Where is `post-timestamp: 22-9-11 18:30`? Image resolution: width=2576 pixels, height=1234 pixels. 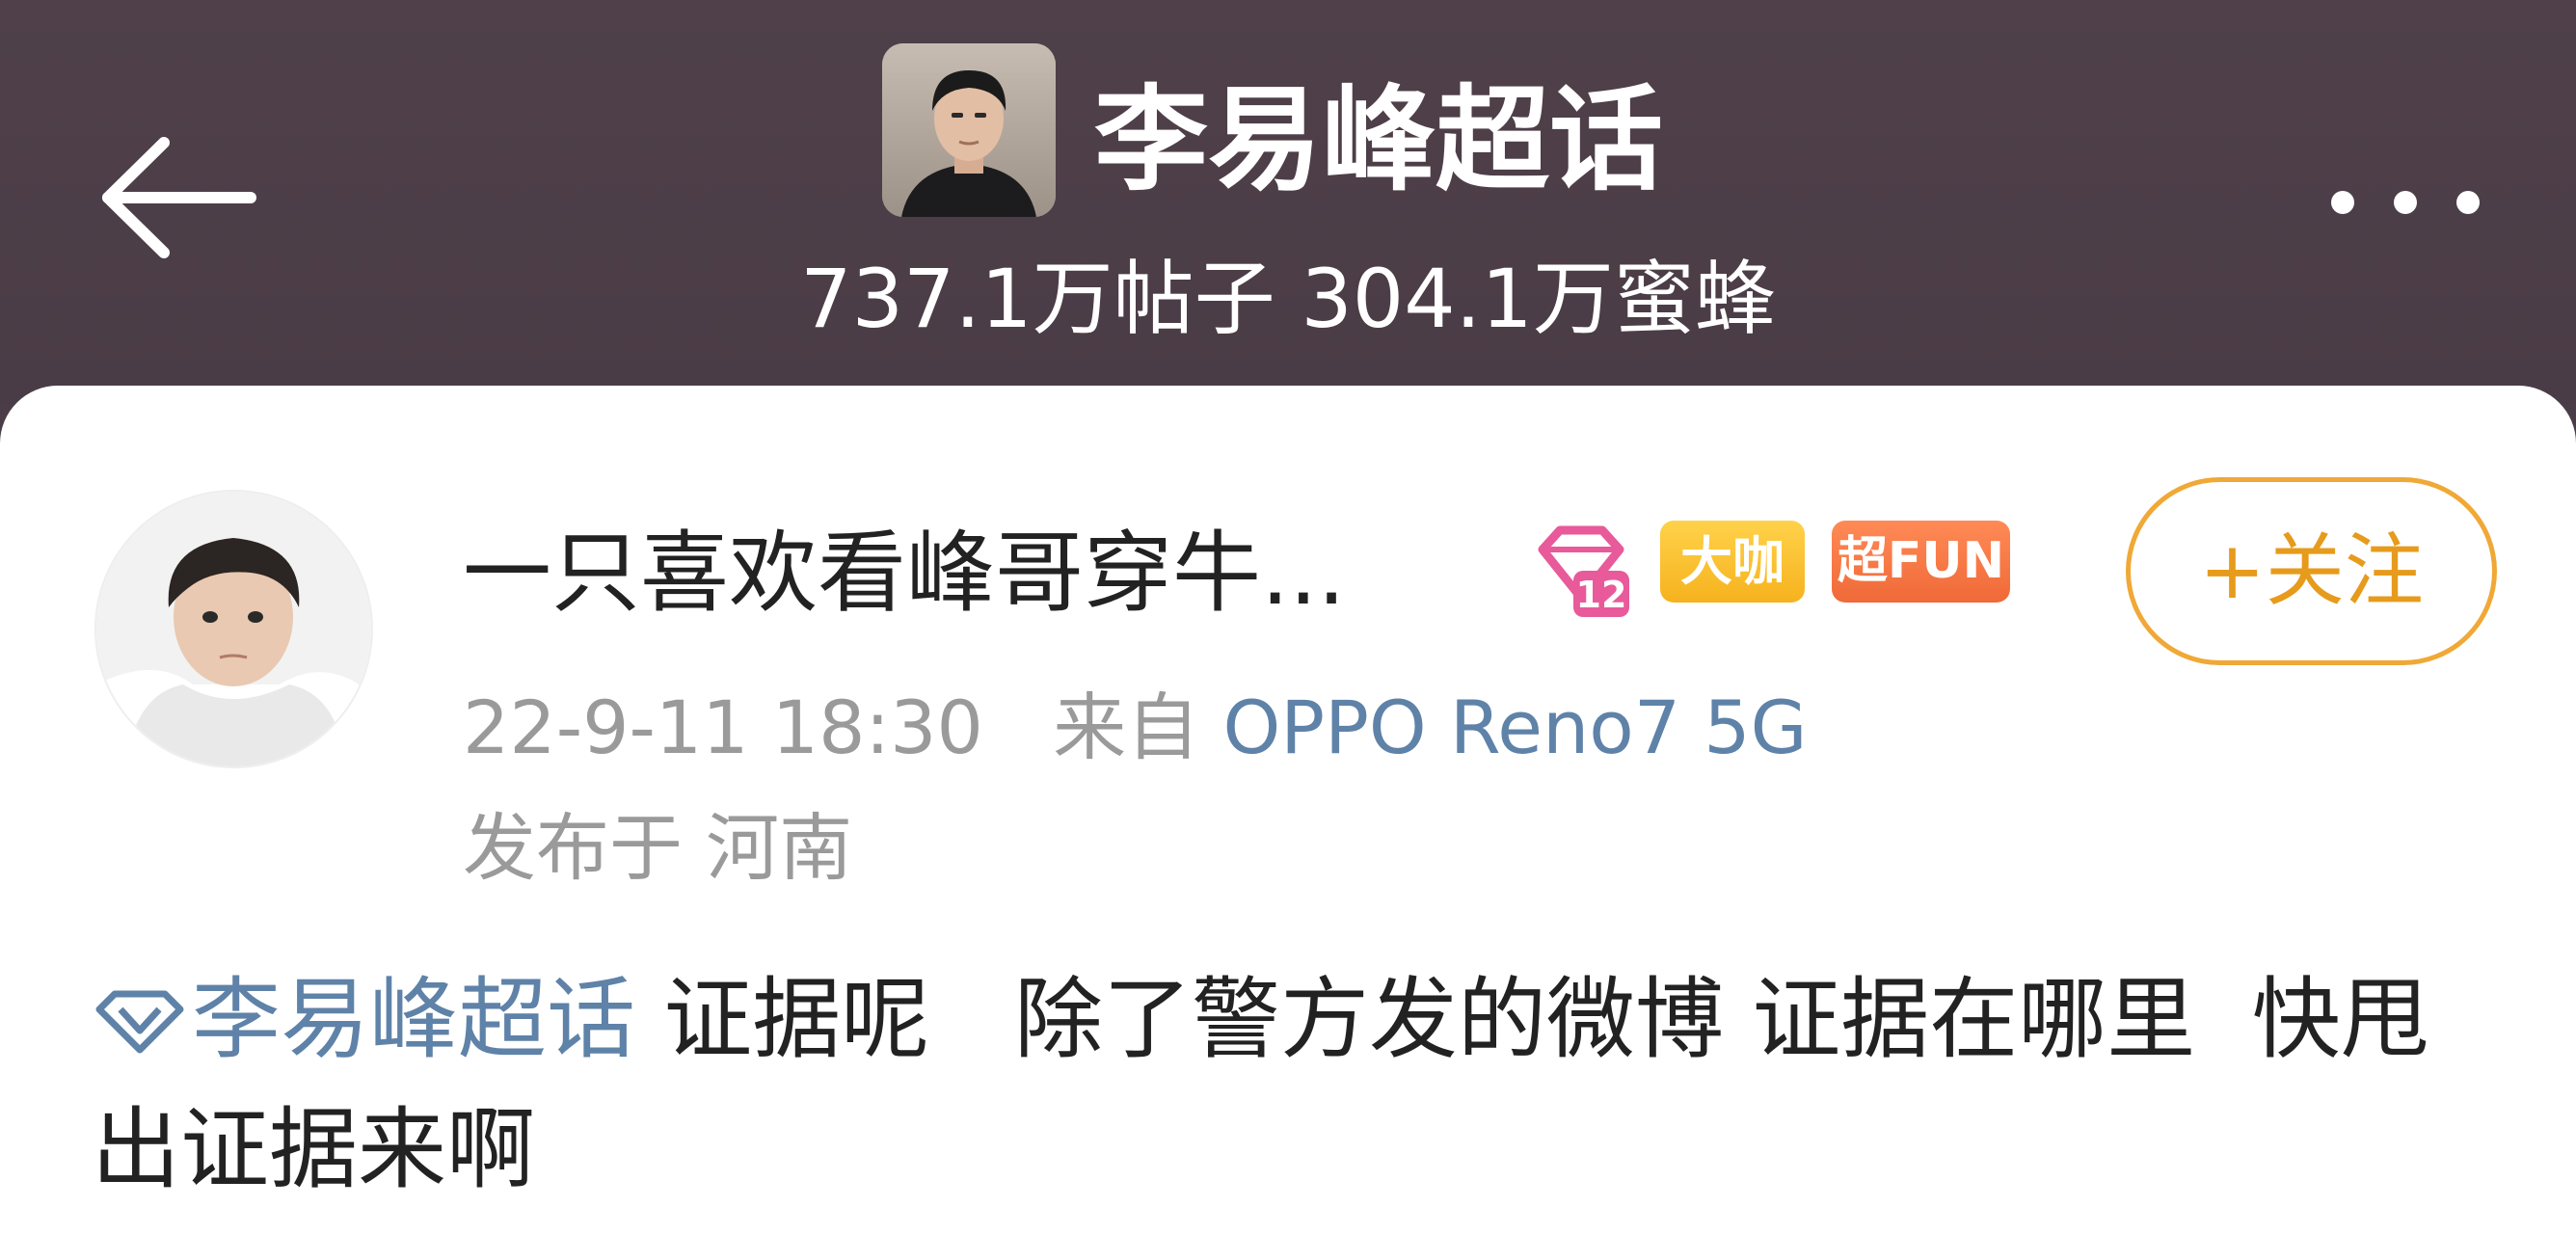 post-timestamp: 22-9-11 18:30 is located at coordinates (723, 727).